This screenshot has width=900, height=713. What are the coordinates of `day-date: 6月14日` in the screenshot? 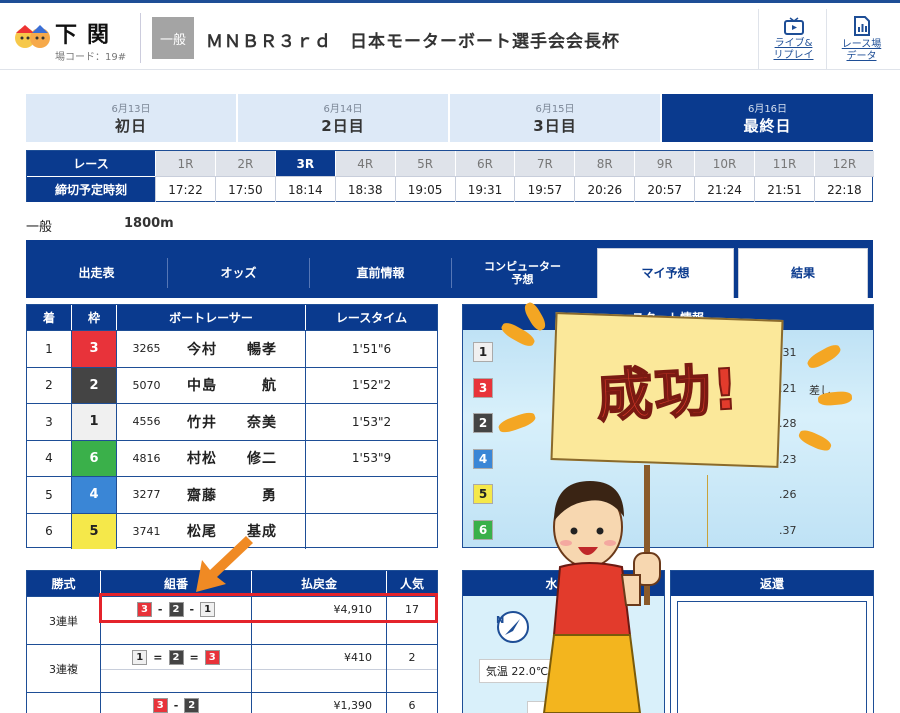 It's located at (343, 109).